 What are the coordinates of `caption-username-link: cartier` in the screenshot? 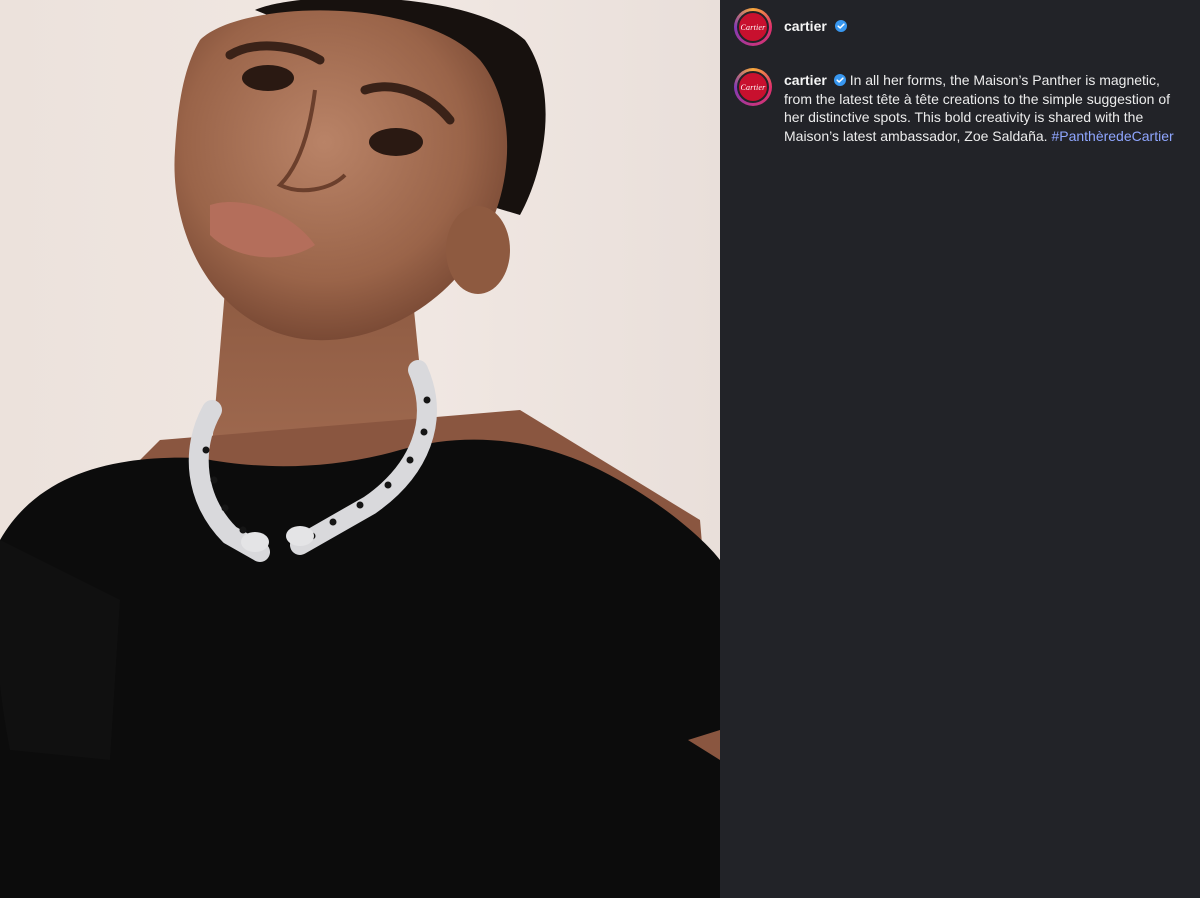 It's located at (805, 80).